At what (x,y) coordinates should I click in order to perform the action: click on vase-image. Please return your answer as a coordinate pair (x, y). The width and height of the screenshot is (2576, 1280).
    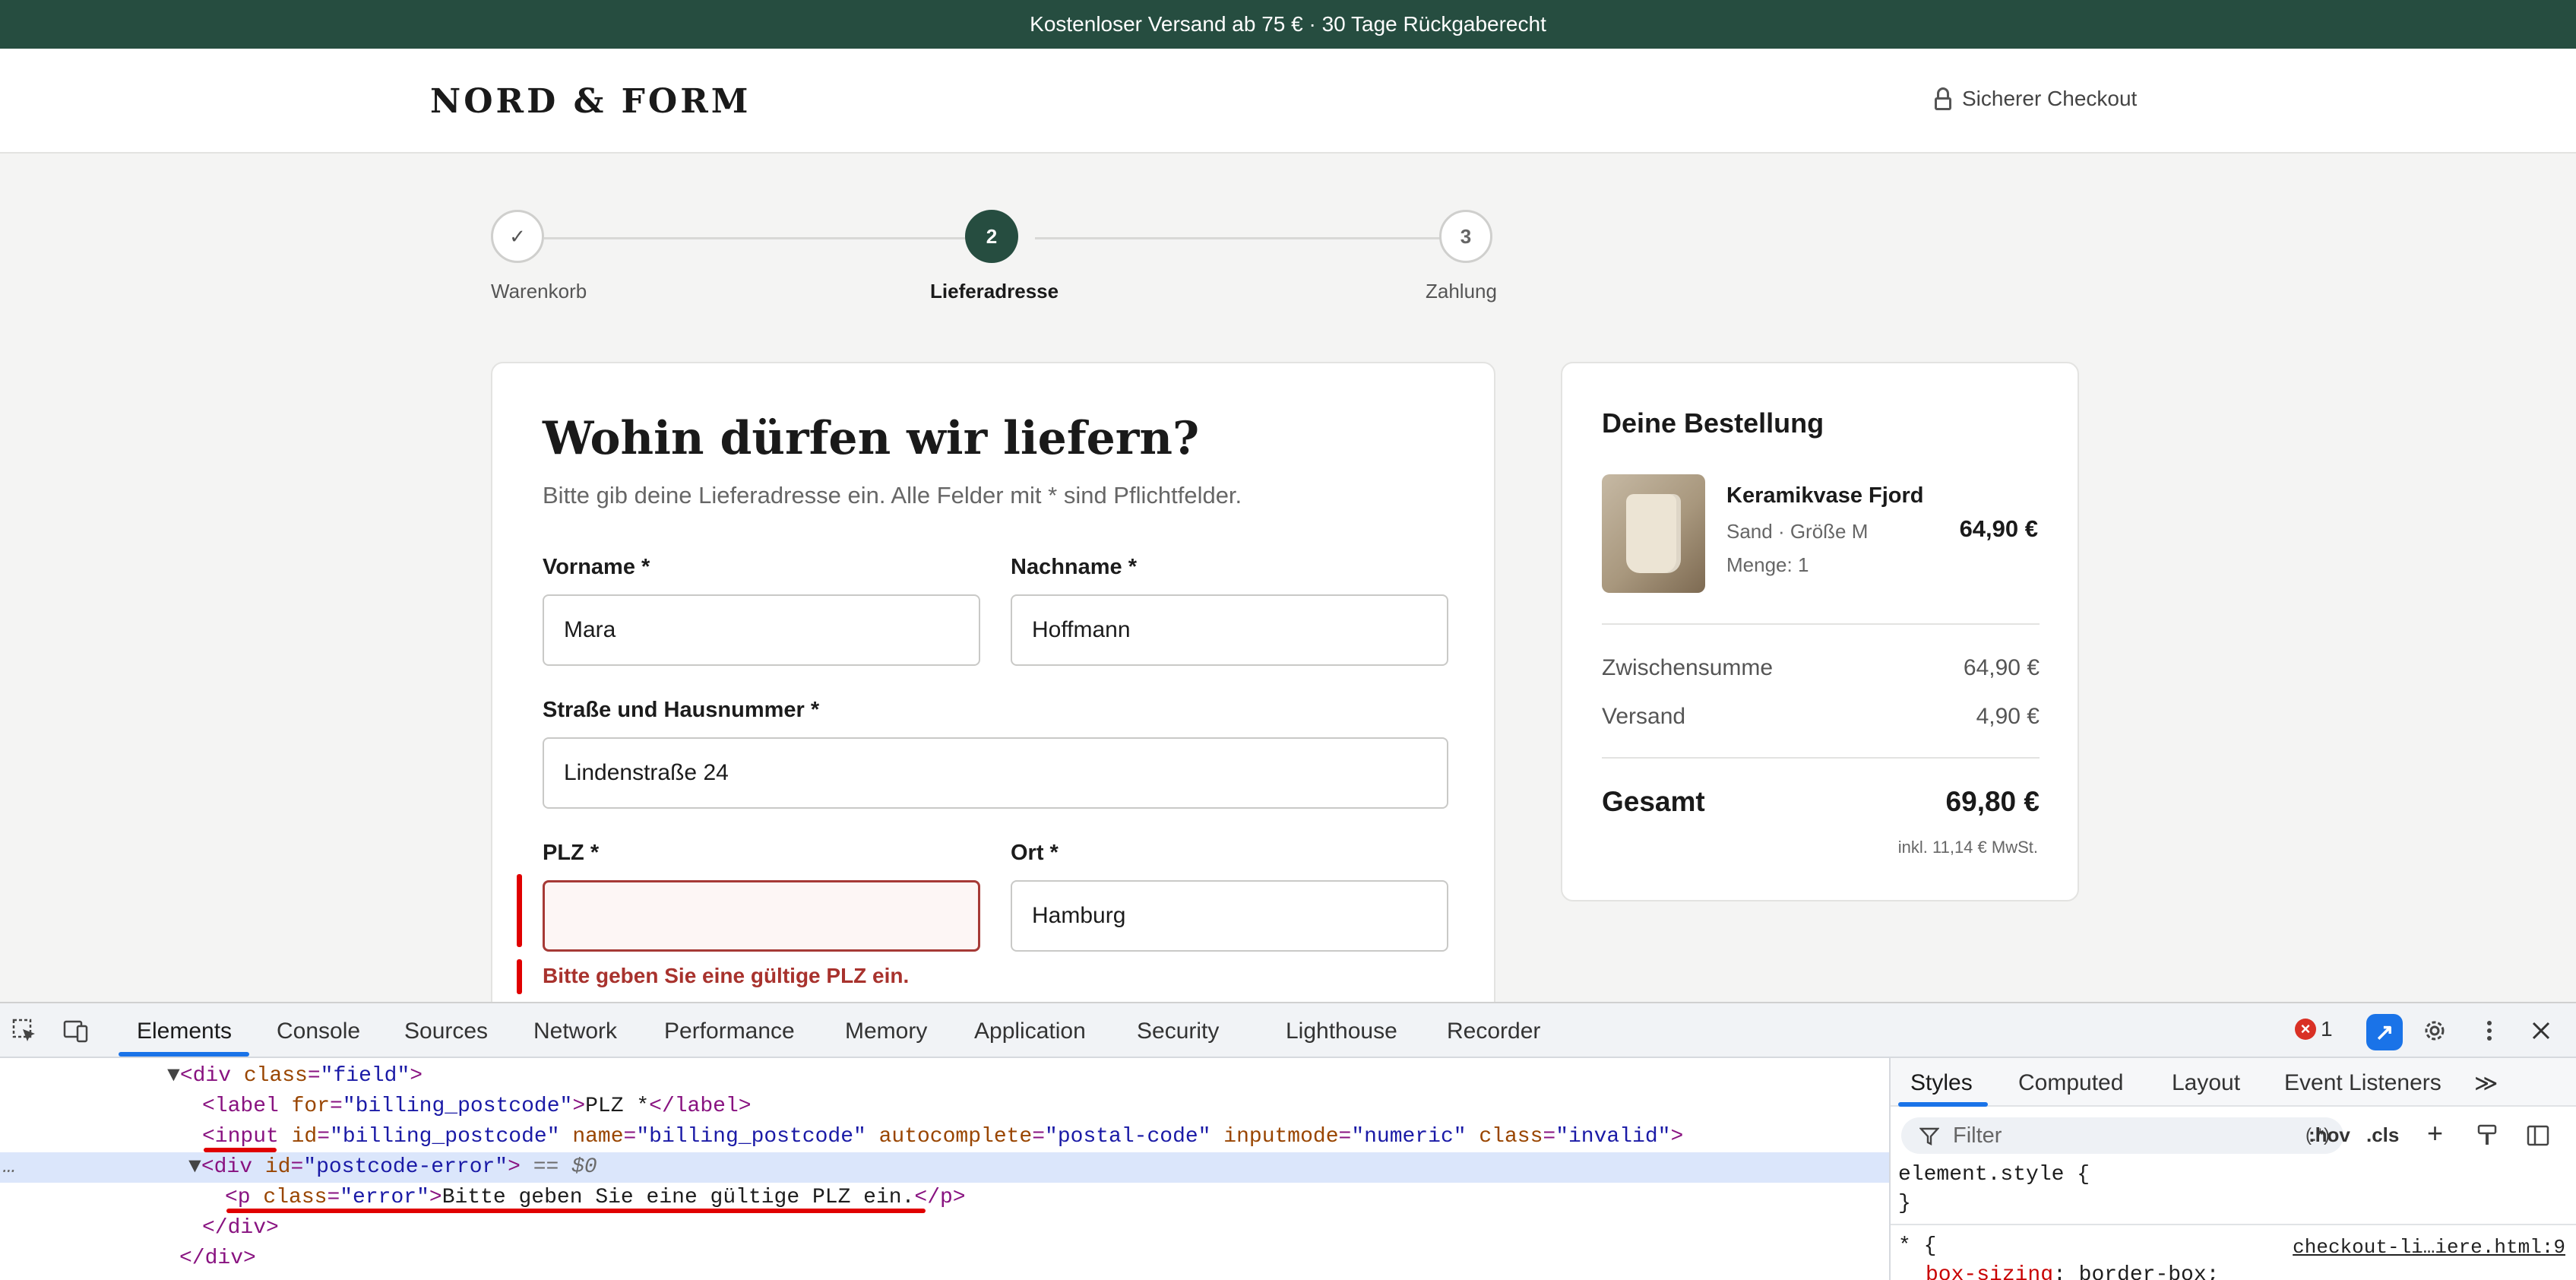
    Looking at the image, I should click on (1653, 533).